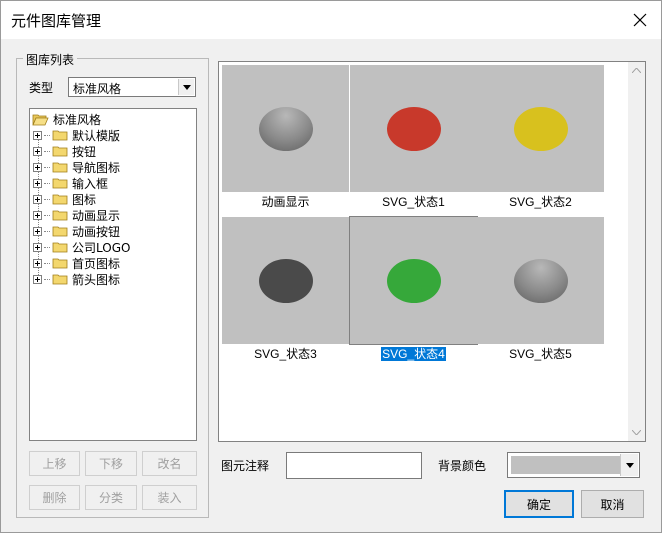  I want to click on tree-root-label: 标准风格, so click(77, 119).